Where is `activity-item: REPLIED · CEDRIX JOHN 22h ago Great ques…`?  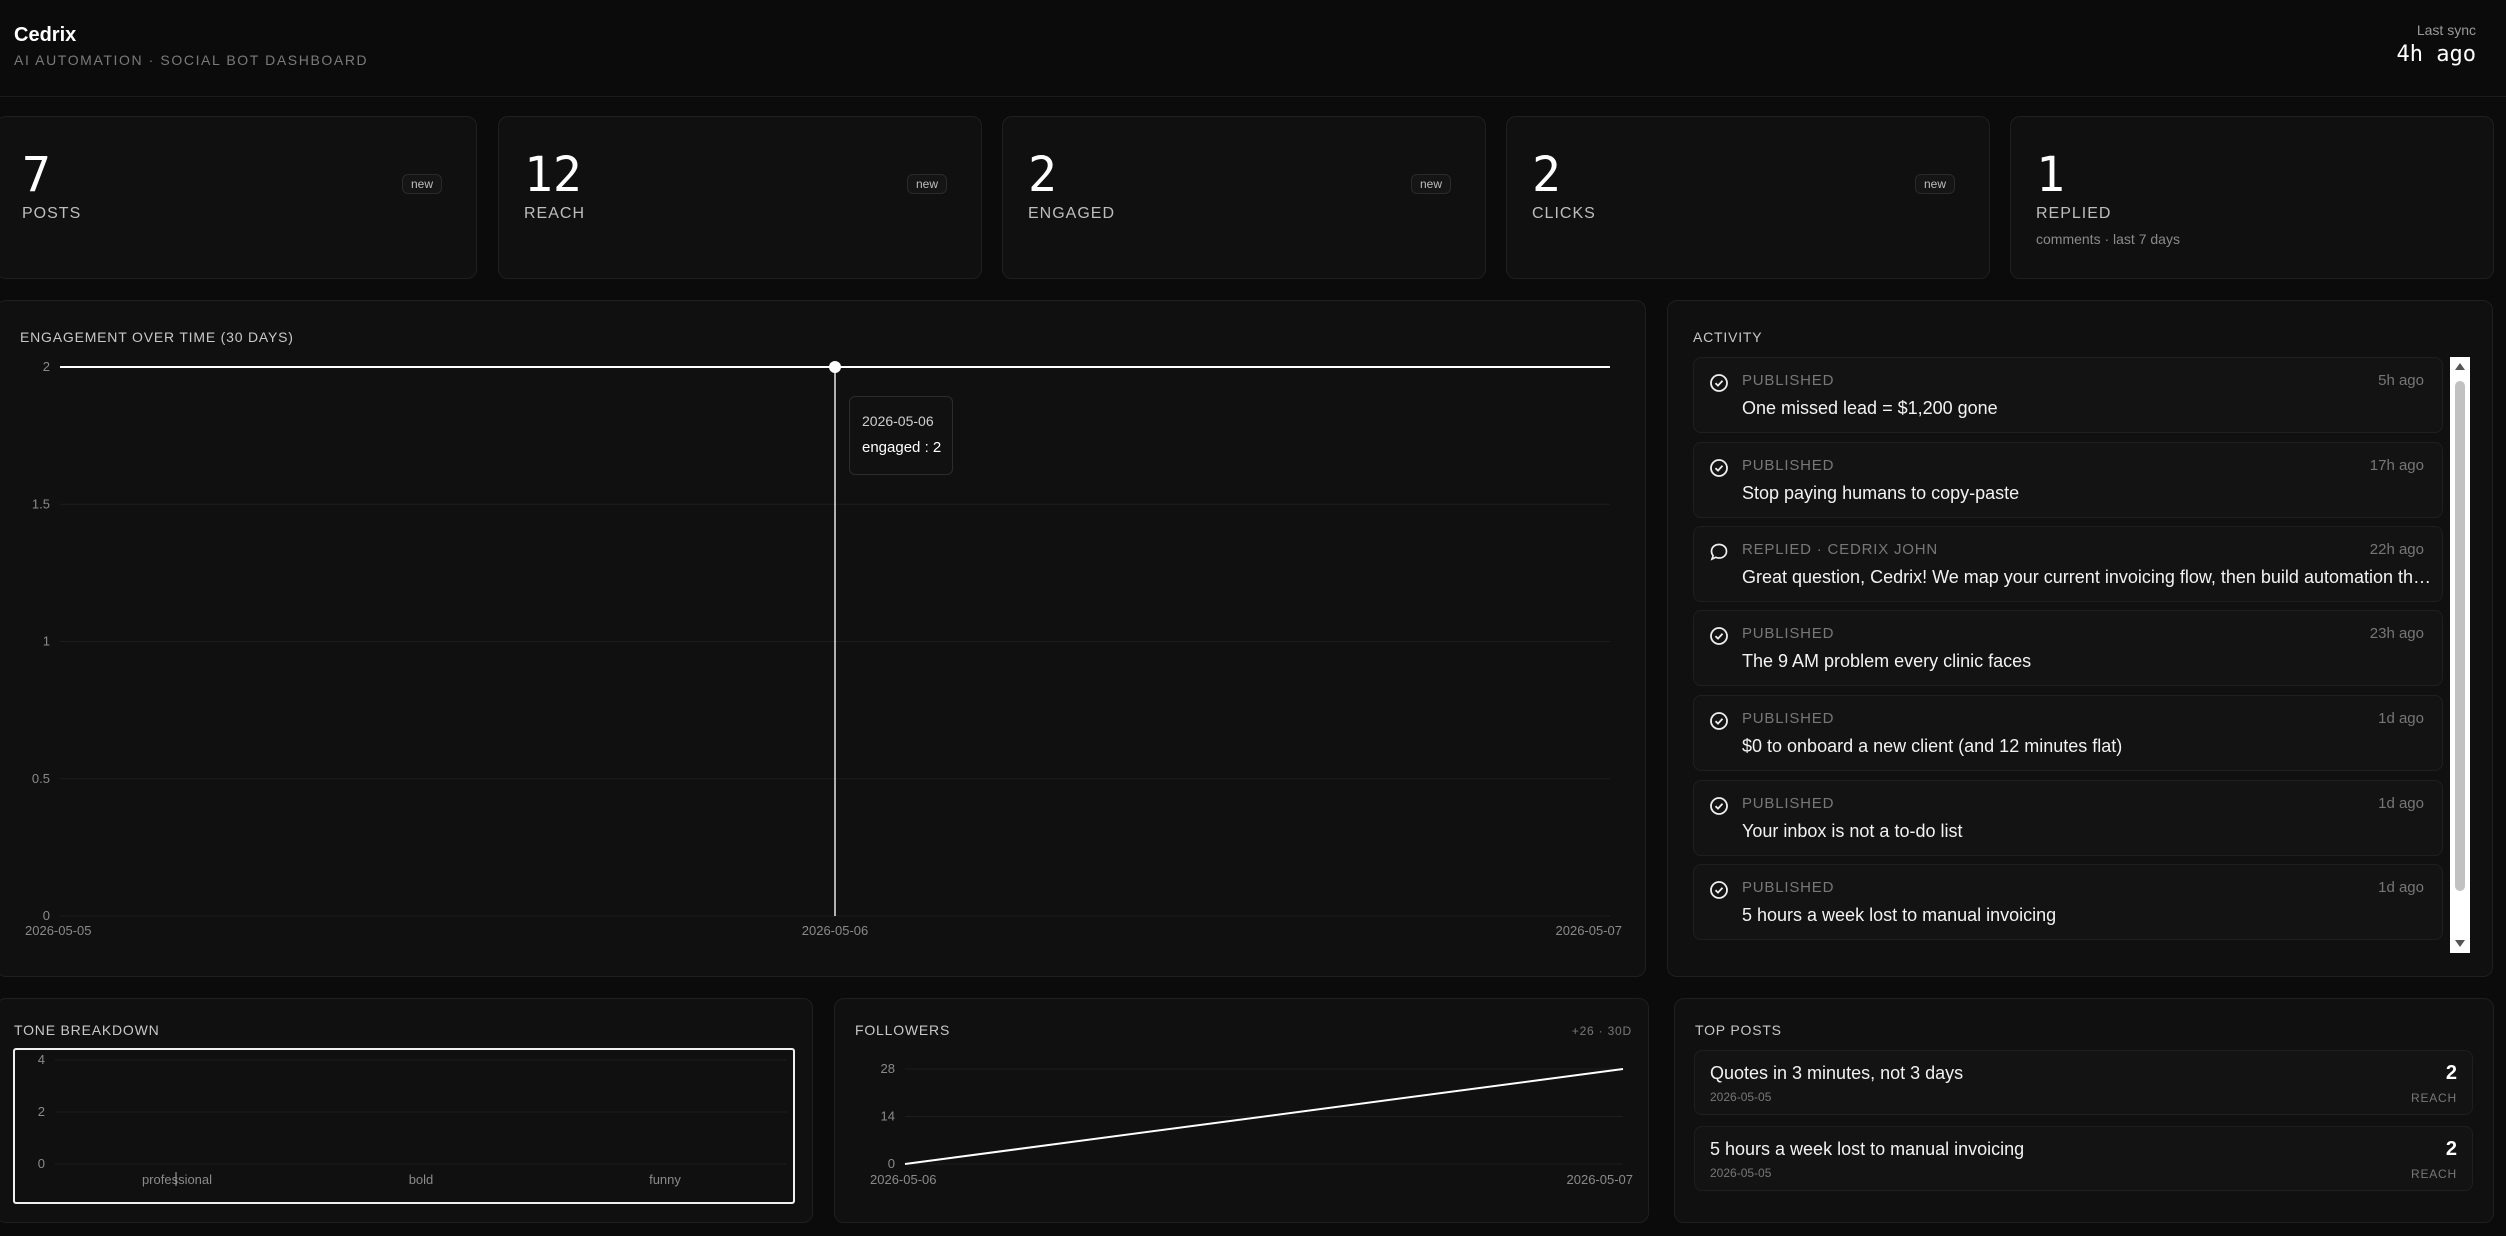
activity-item: REPLIED · CEDRIX JOHN 22h ago Great ques… is located at coordinates (2068, 564).